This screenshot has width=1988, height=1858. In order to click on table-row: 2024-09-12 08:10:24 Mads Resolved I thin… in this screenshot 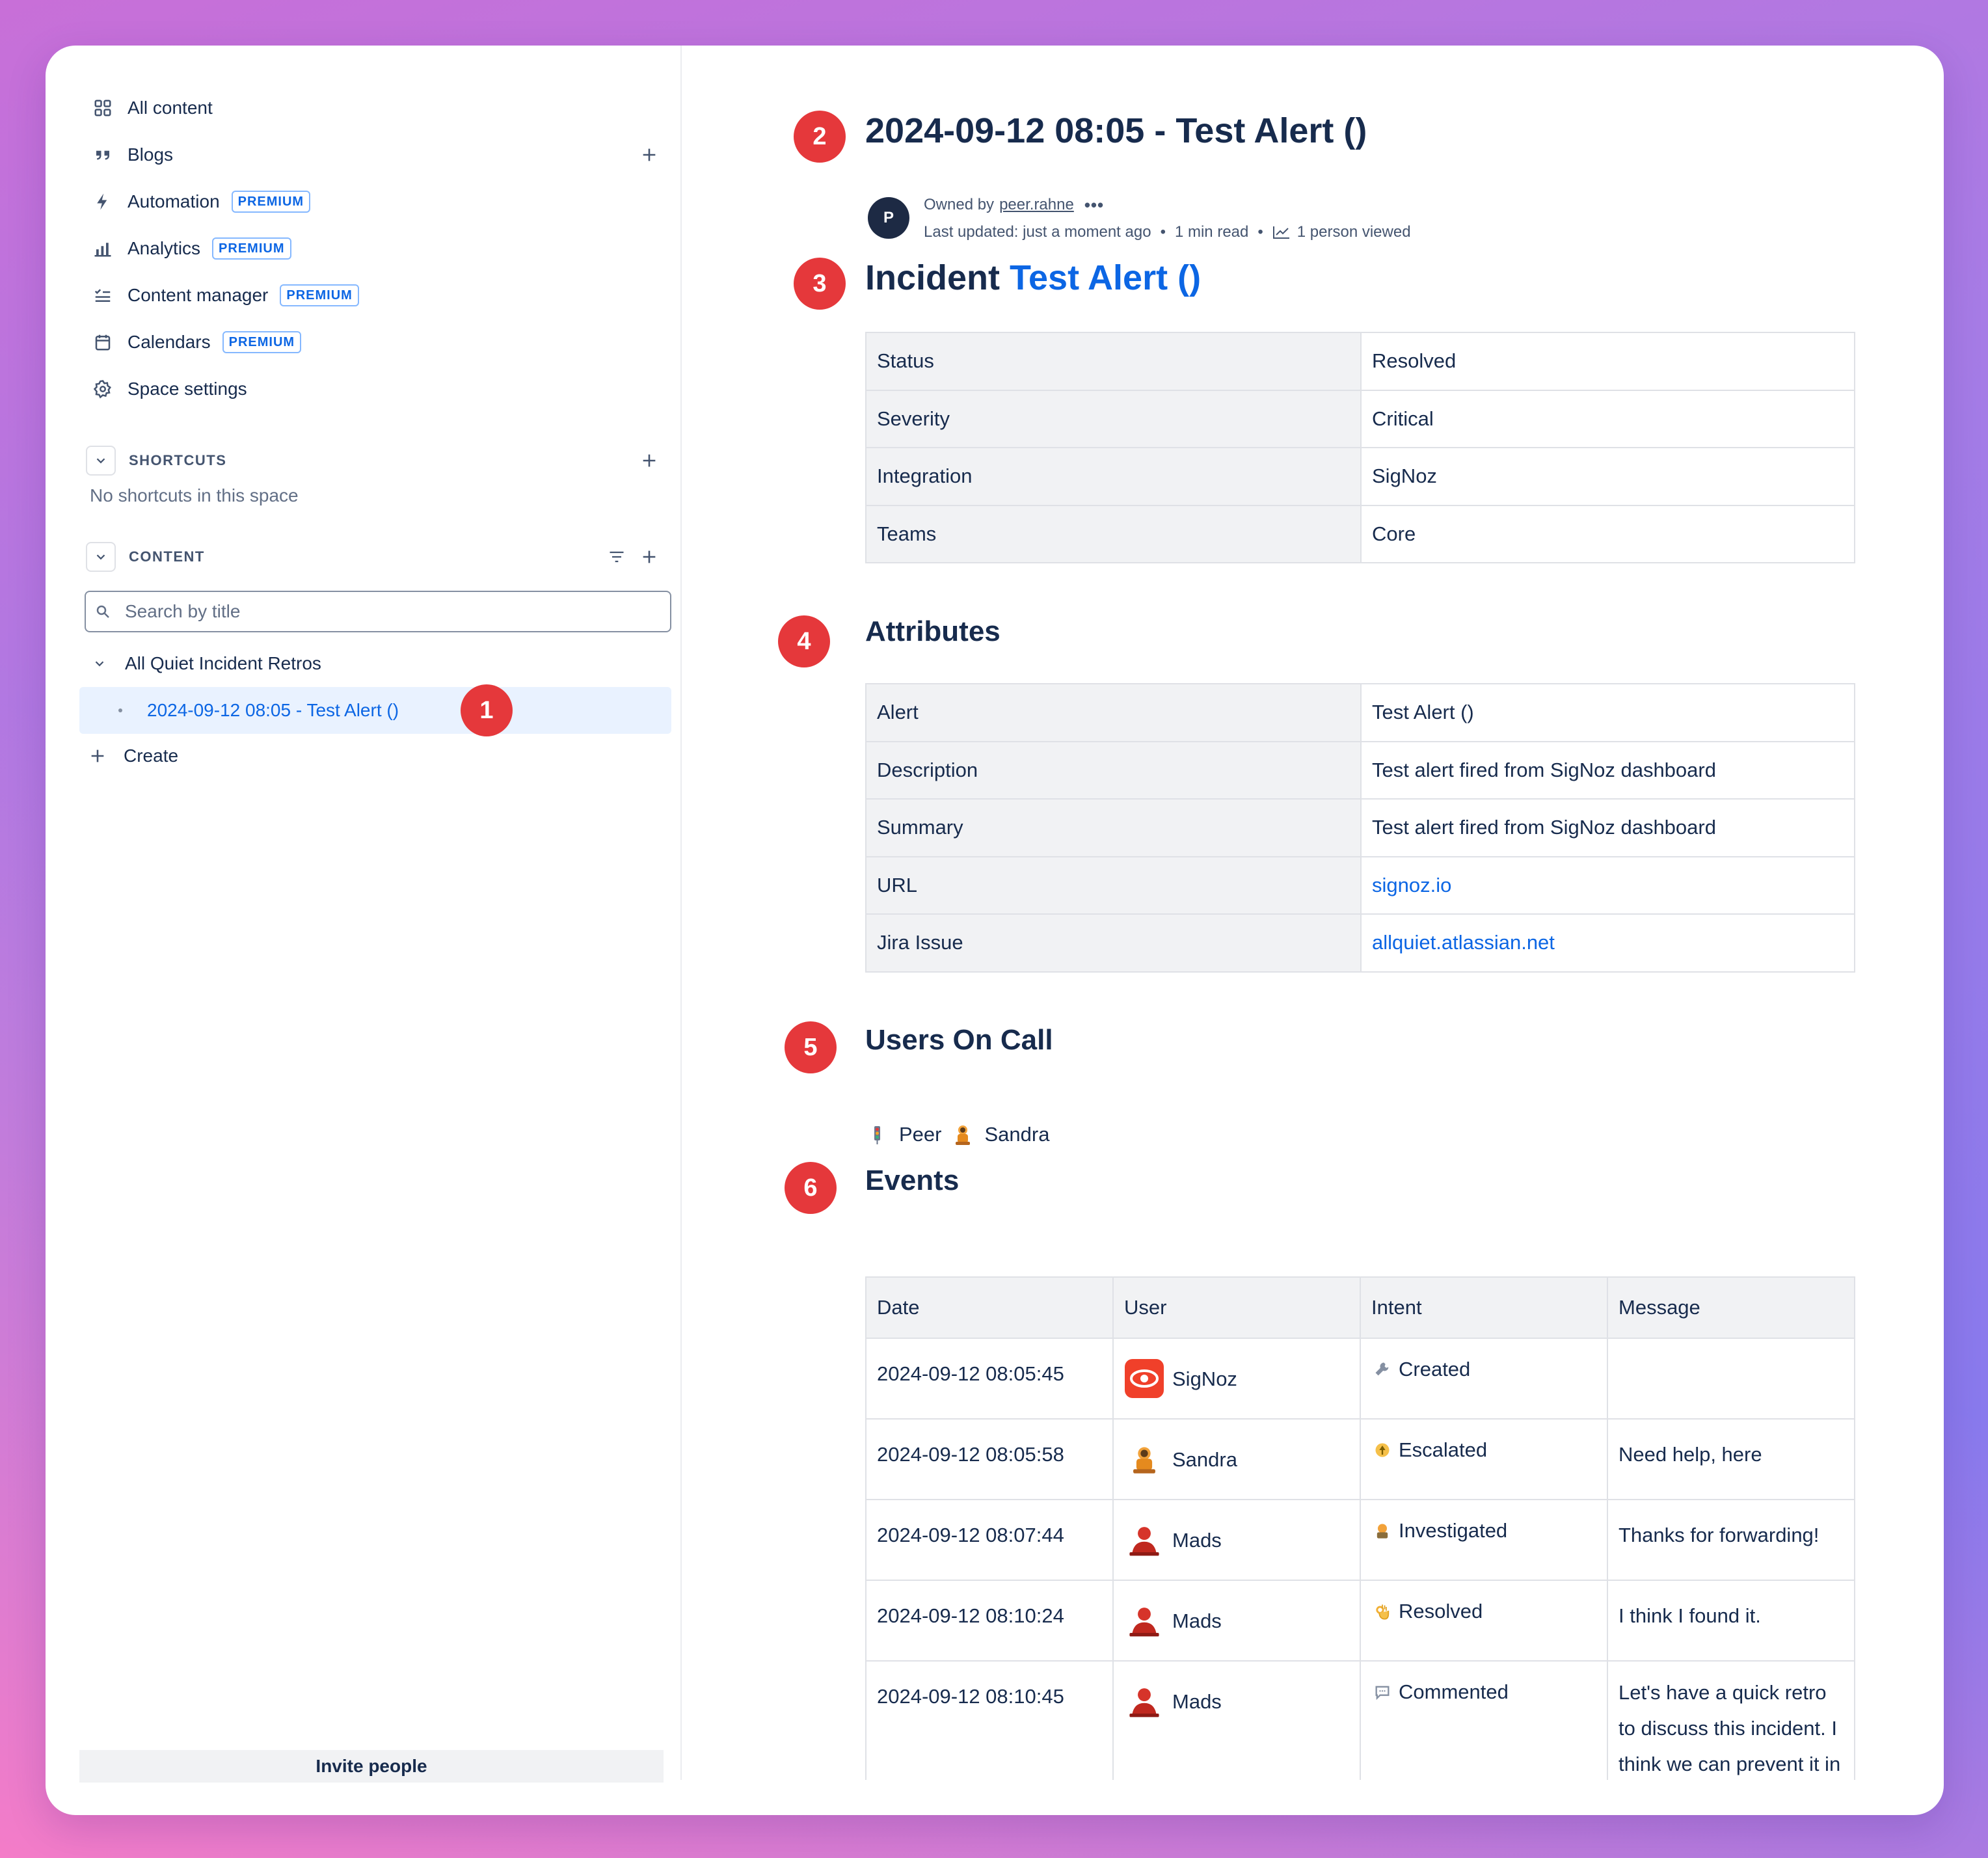, I will do `click(1360, 1621)`.